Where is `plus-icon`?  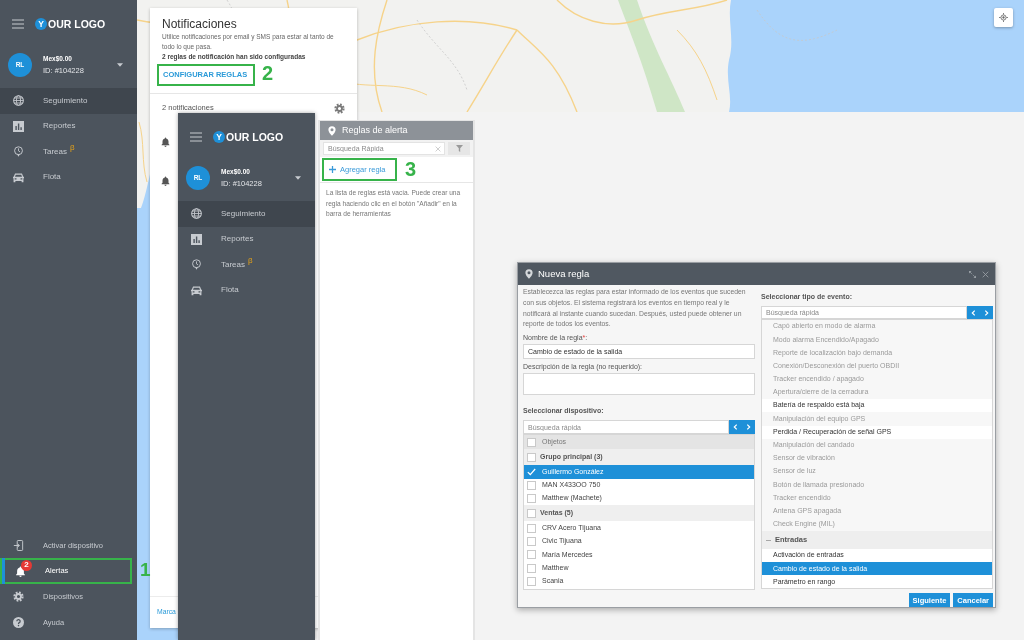 plus-icon is located at coordinates (332, 169).